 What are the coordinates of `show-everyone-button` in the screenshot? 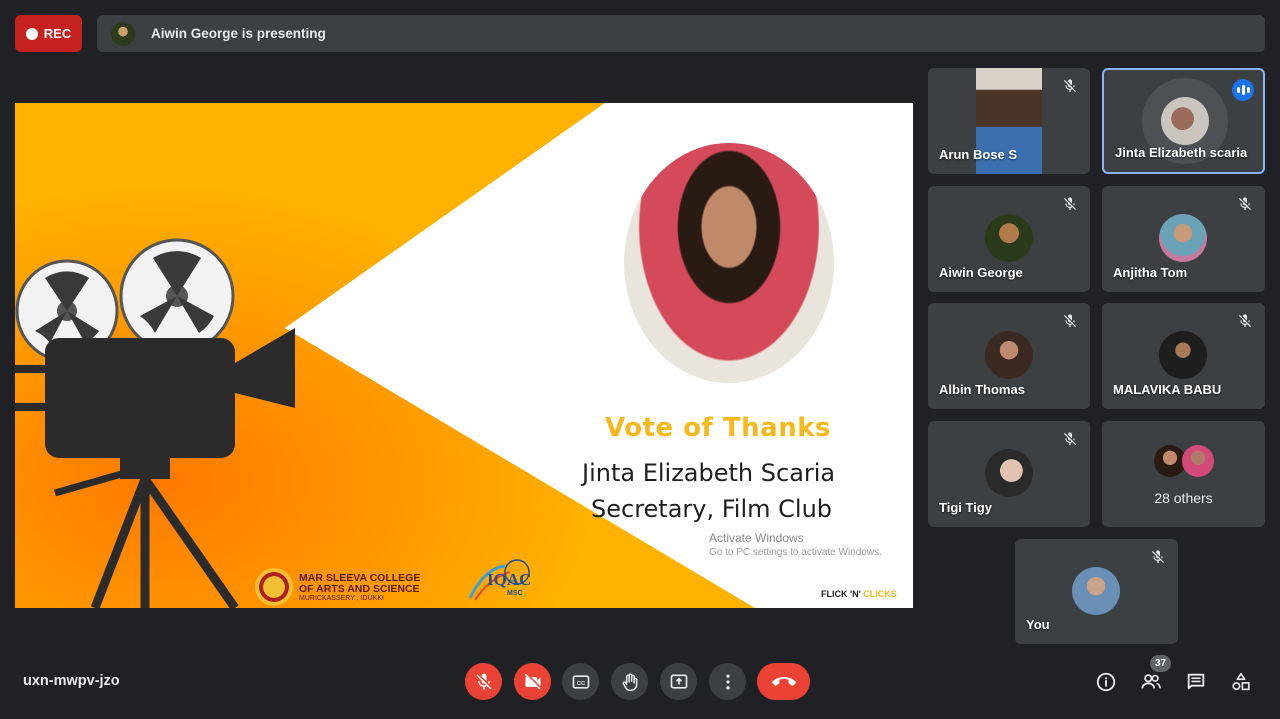 It's located at (1151, 682).